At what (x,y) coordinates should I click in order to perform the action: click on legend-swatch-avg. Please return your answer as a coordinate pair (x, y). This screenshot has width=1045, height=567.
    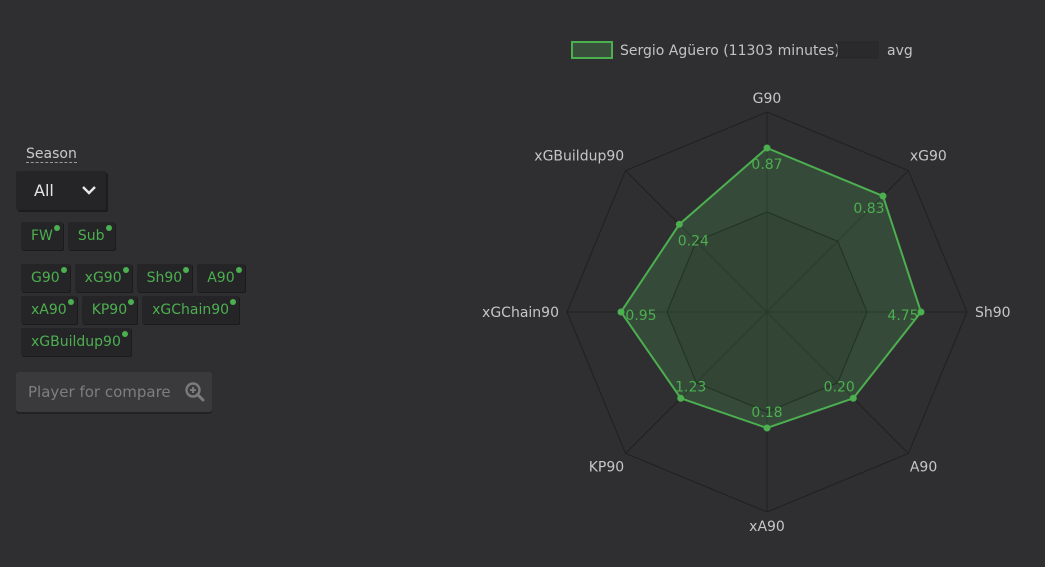
    Looking at the image, I should click on (858, 50).